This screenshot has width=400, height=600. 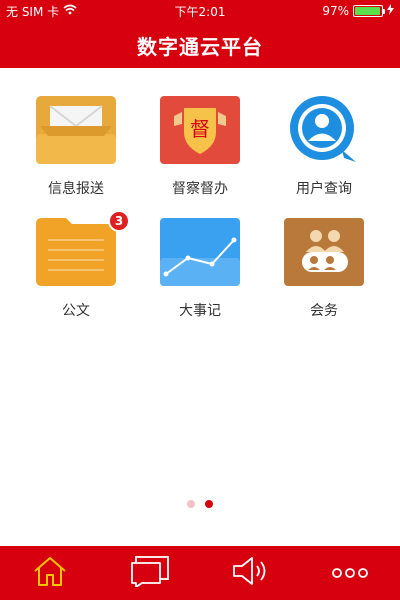 I want to click on app-label-supervision: 督察督办, so click(x=200, y=189).